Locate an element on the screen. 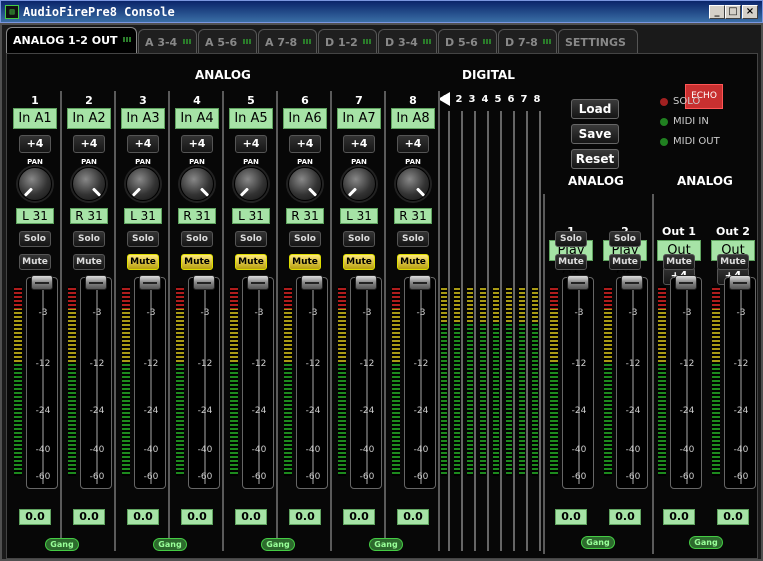  tab-7: D 7-8 is located at coordinates (527, 41).